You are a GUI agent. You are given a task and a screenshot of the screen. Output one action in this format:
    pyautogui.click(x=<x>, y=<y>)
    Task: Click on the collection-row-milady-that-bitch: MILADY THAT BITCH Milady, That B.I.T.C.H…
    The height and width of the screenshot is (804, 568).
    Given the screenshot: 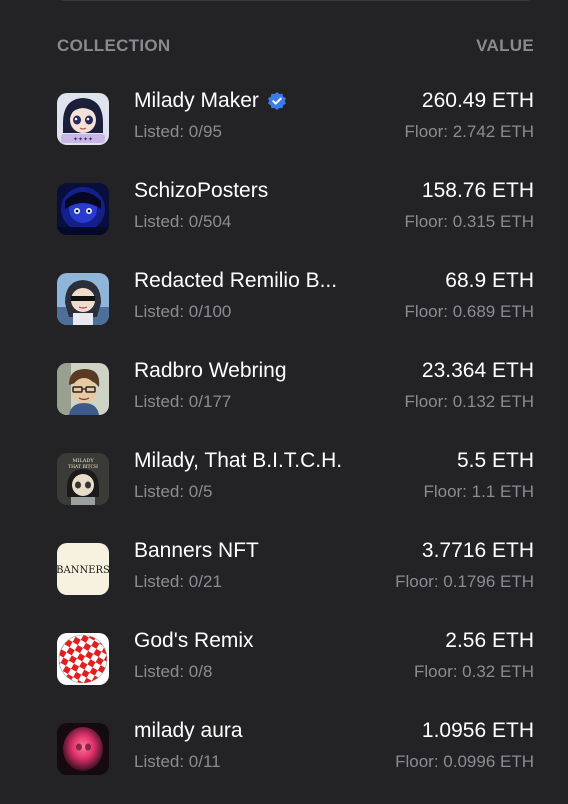 What is the action you would take?
    pyautogui.click(x=295, y=488)
    